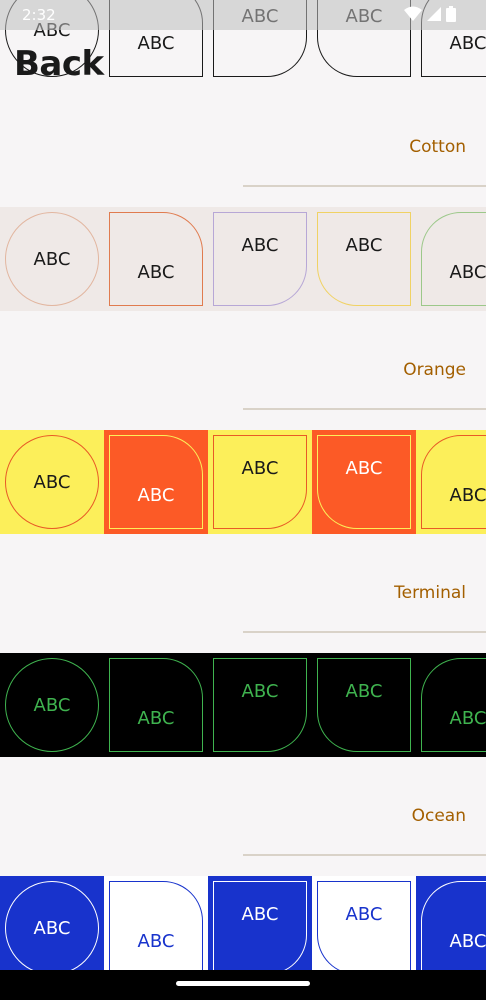 The height and width of the screenshot is (1000, 486). I want to click on back-button: Back, so click(59, 64).